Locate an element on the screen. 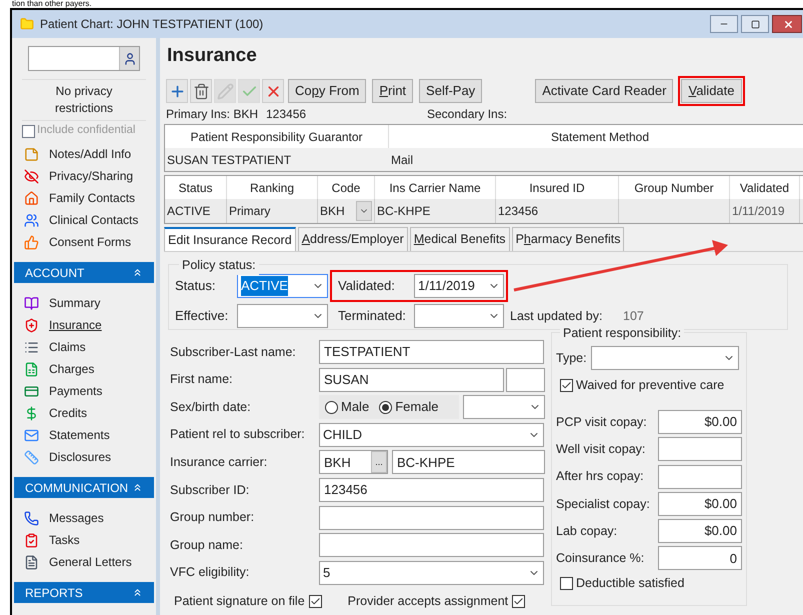 The image size is (803, 615). sidebar-link: General Letters is located at coordinates (90, 562).